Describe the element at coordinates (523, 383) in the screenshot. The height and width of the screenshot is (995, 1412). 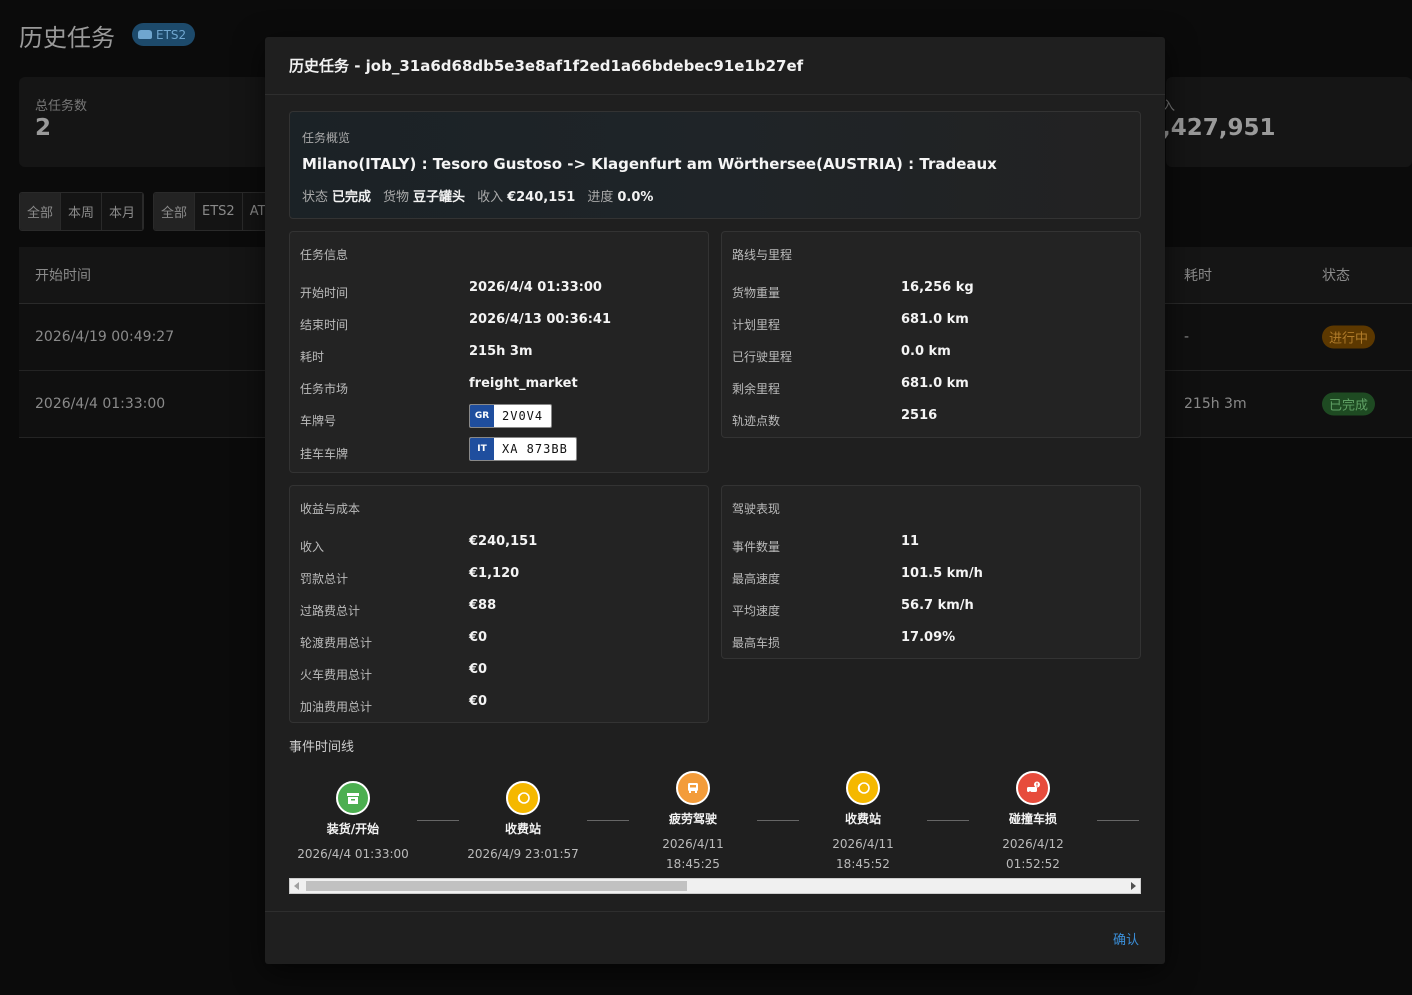
I see `info-value: freight_market` at that location.